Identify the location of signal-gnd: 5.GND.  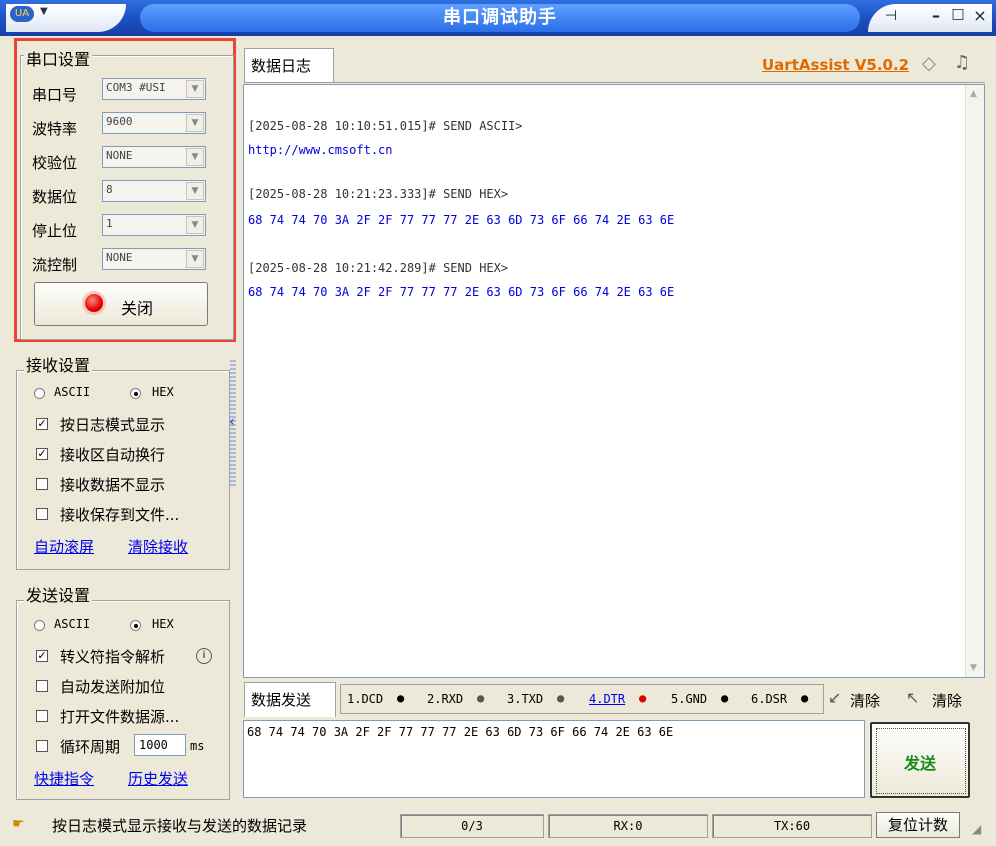
(689, 699).